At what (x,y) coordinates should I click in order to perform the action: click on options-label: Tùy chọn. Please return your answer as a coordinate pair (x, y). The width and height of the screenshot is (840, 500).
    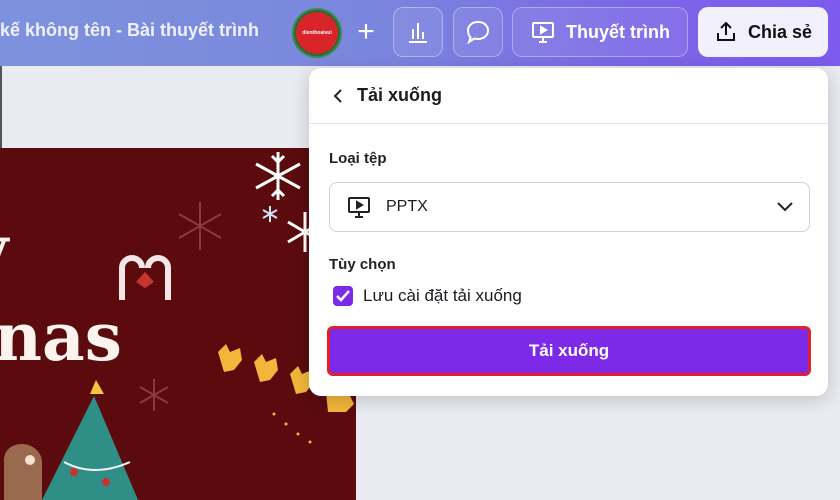
    Looking at the image, I should click on (362, 264).